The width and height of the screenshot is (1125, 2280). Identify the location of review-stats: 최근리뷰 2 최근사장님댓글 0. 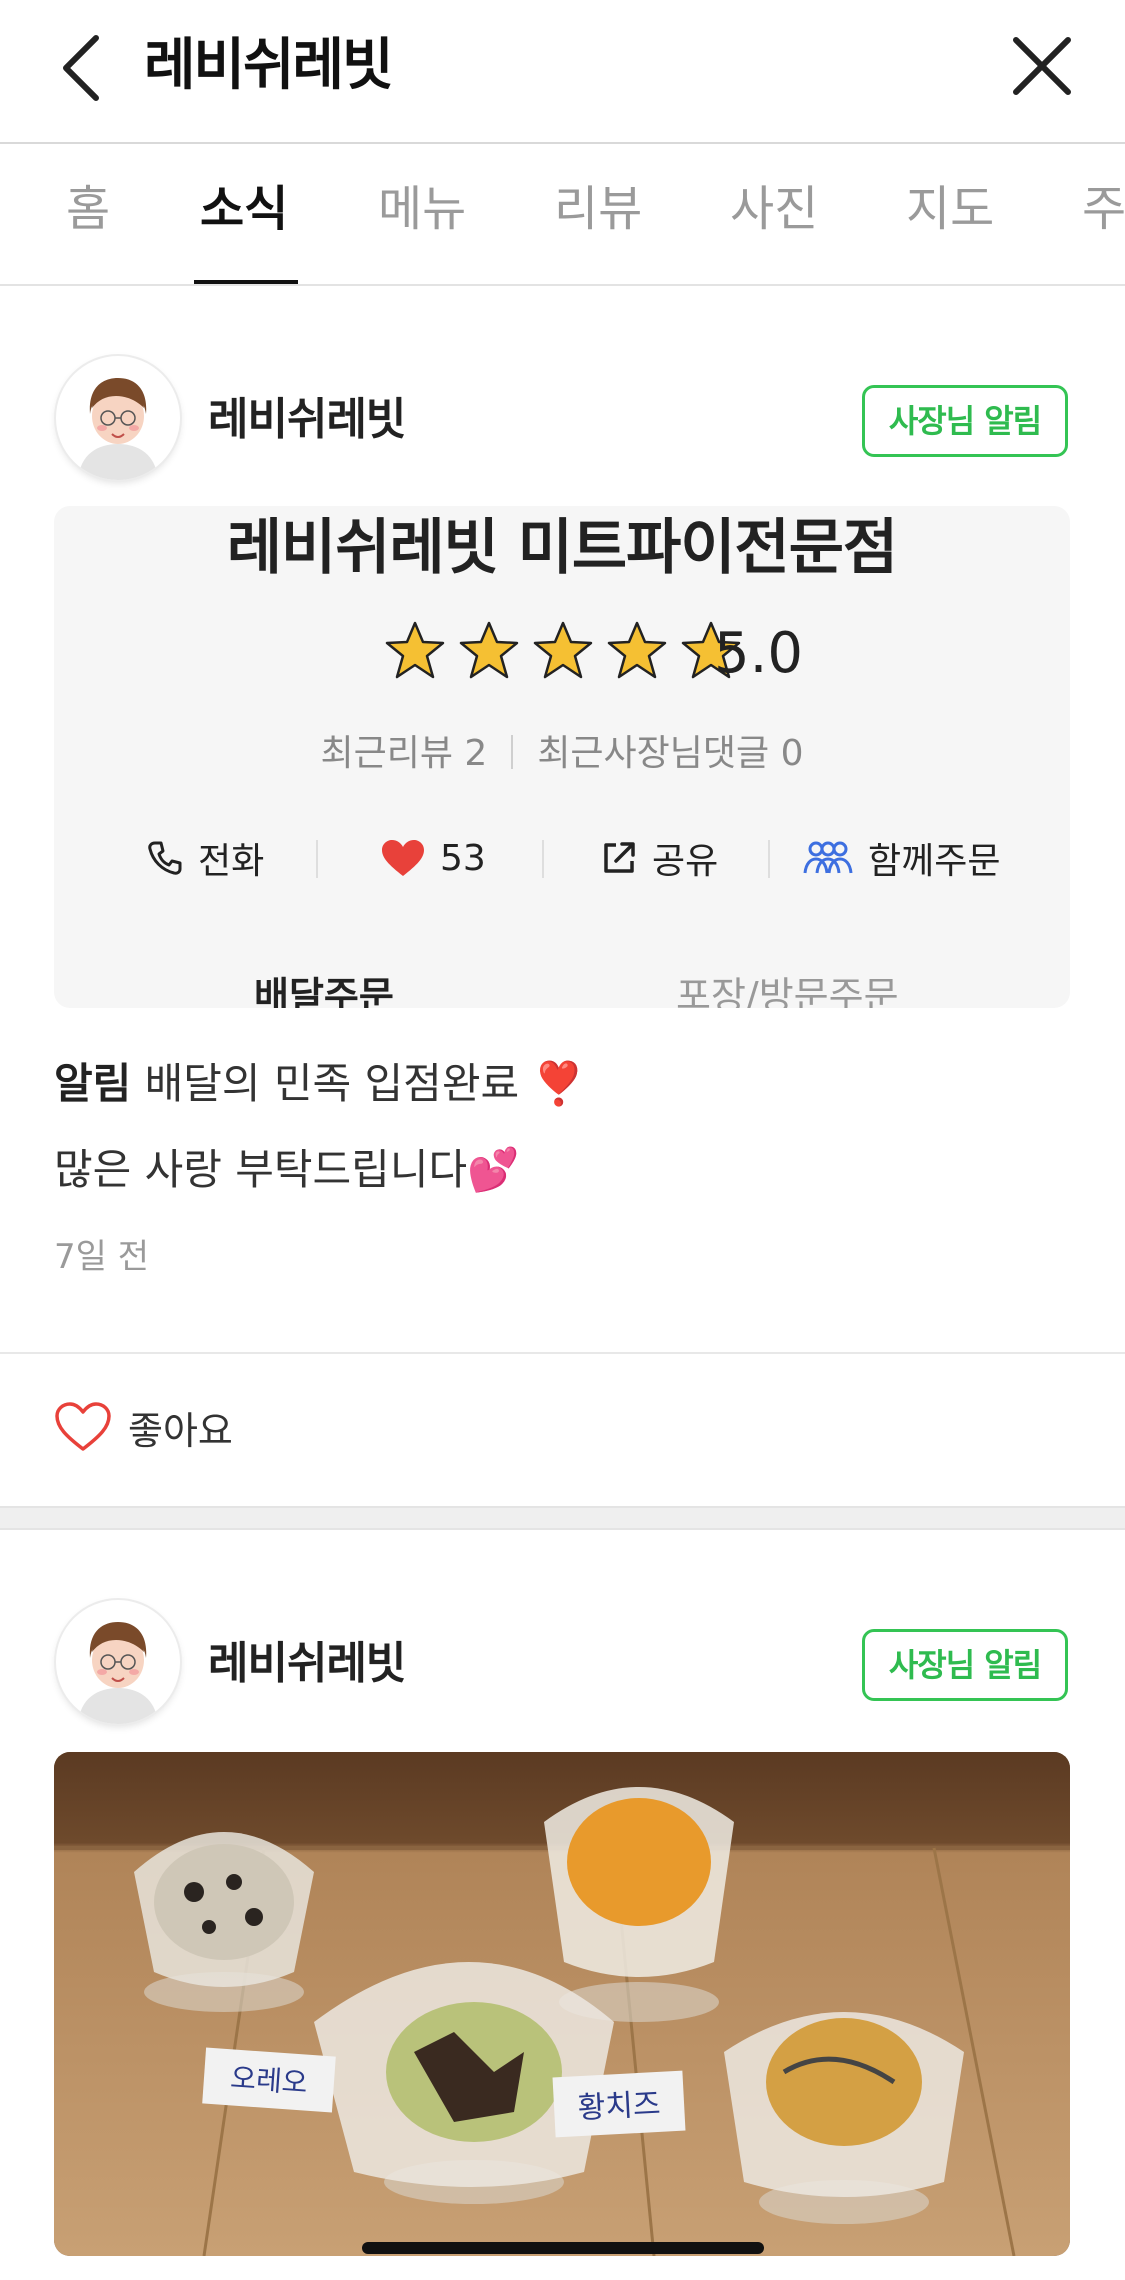
(562, 754).